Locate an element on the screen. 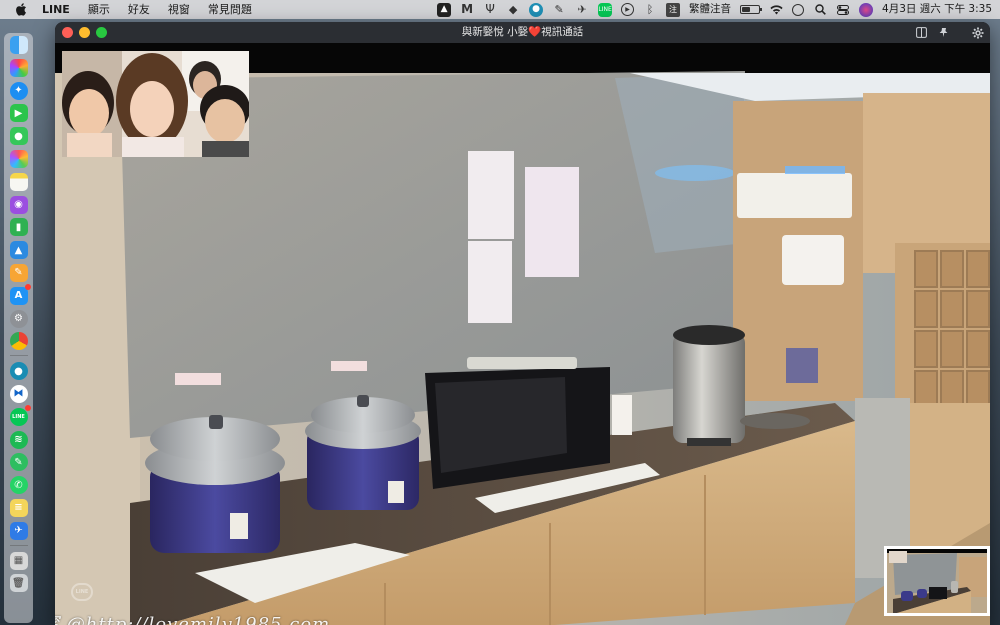  pin-icon is located at coordinates (943, 32).